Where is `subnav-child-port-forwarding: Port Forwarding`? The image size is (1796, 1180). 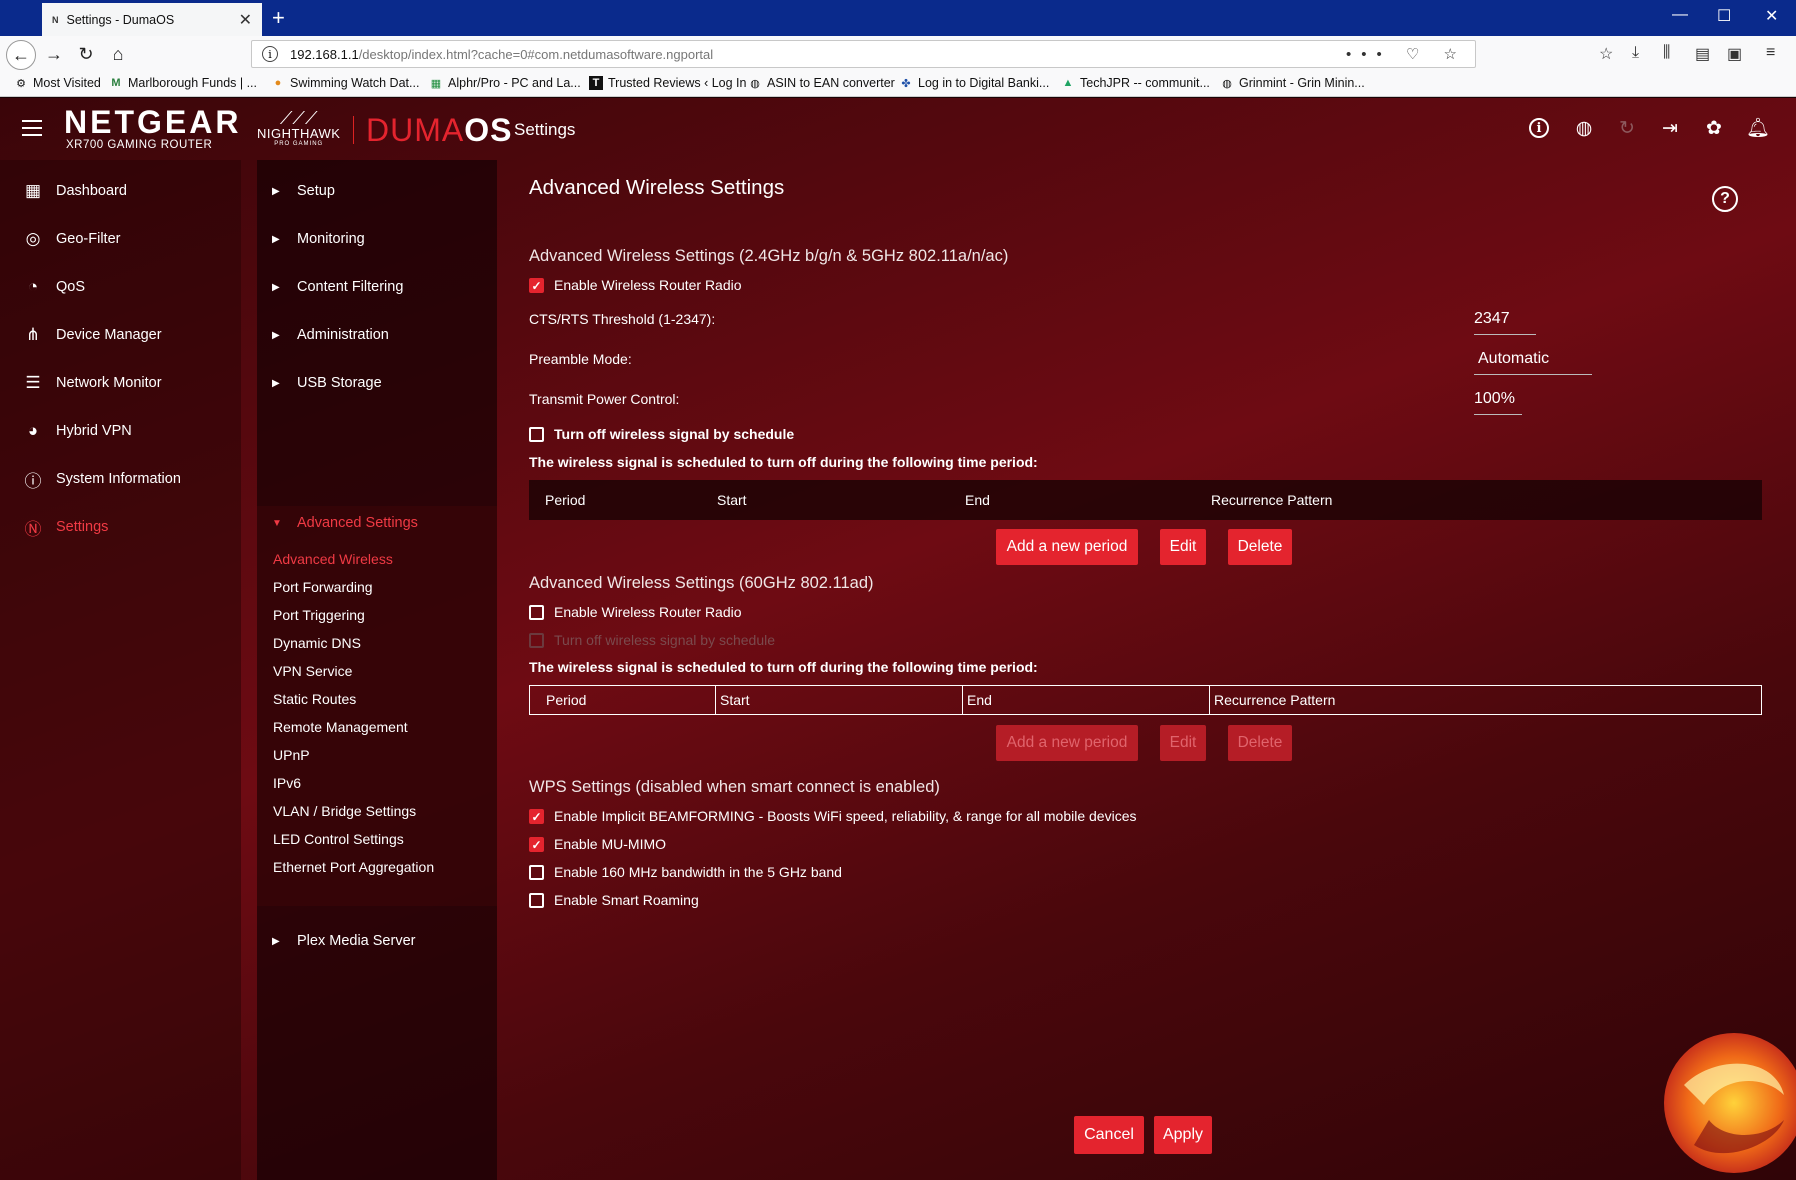
subnav-child-port-forwarding: Port Forwarding is located at coordinates (323, 587).